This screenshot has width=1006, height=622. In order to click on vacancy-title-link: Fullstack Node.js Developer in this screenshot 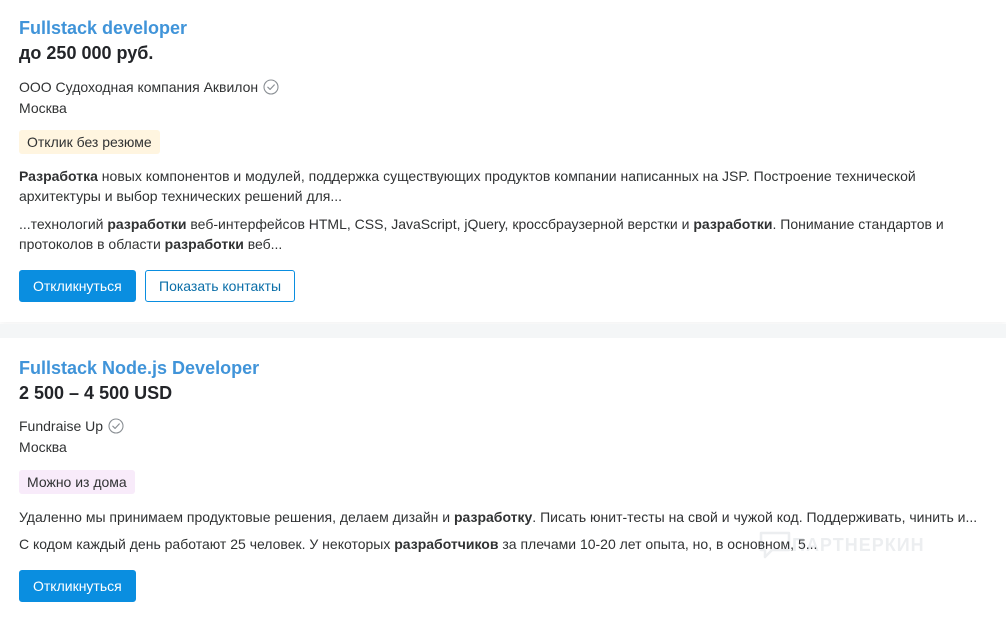, I will do `click(139, 368)`.